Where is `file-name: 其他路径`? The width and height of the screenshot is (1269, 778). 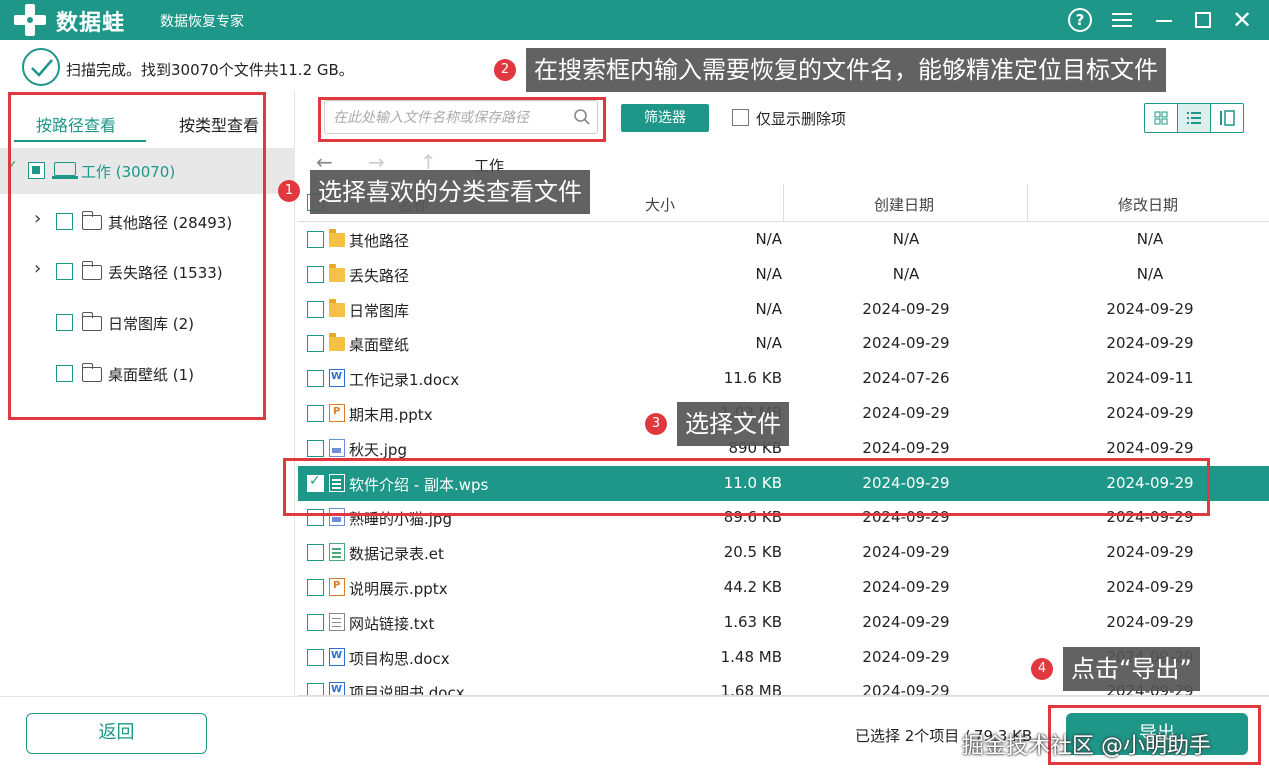 file-name: 其他路径 is located at coordinates (379, 241).